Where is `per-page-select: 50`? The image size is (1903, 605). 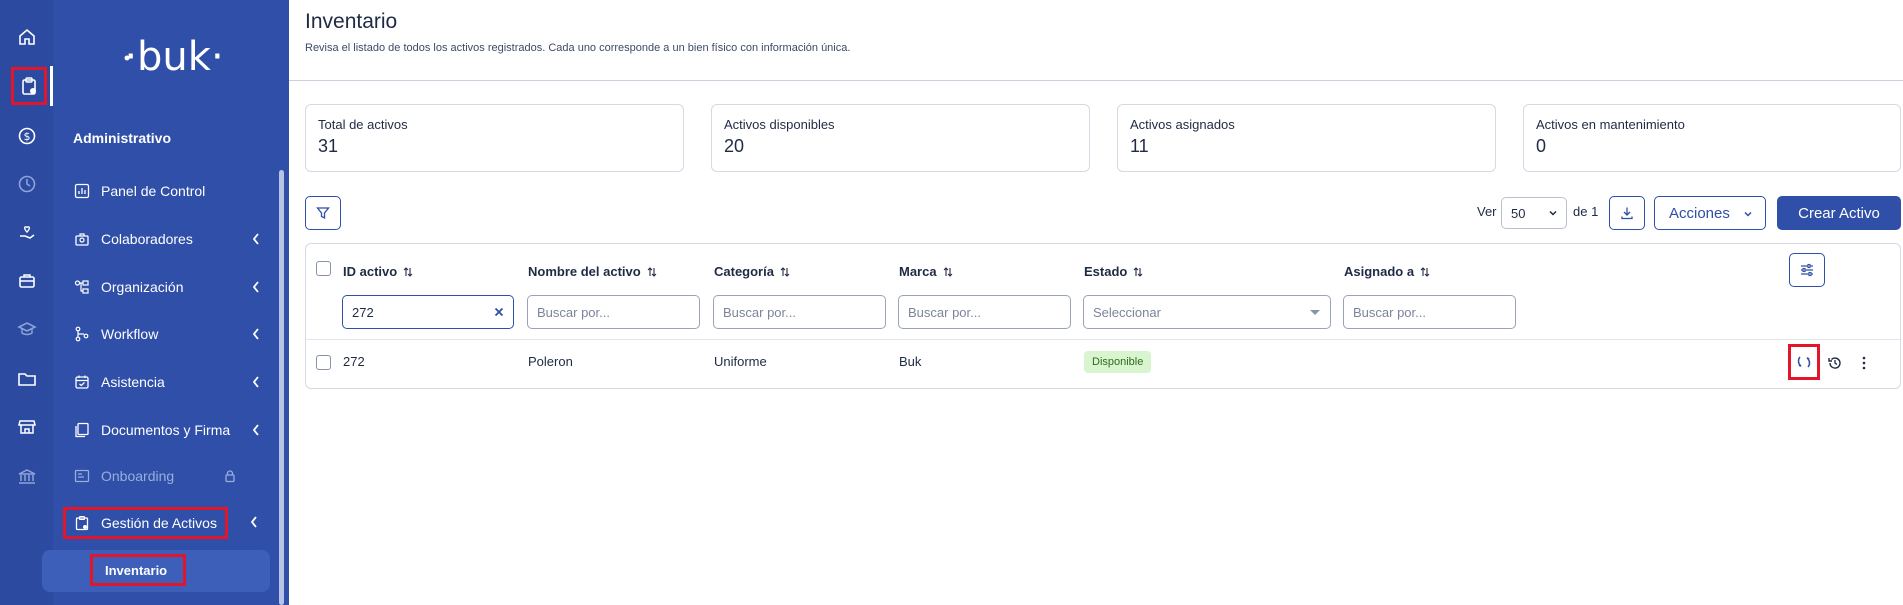 per-page-select: 50 is located at coordinates (1534, 213).